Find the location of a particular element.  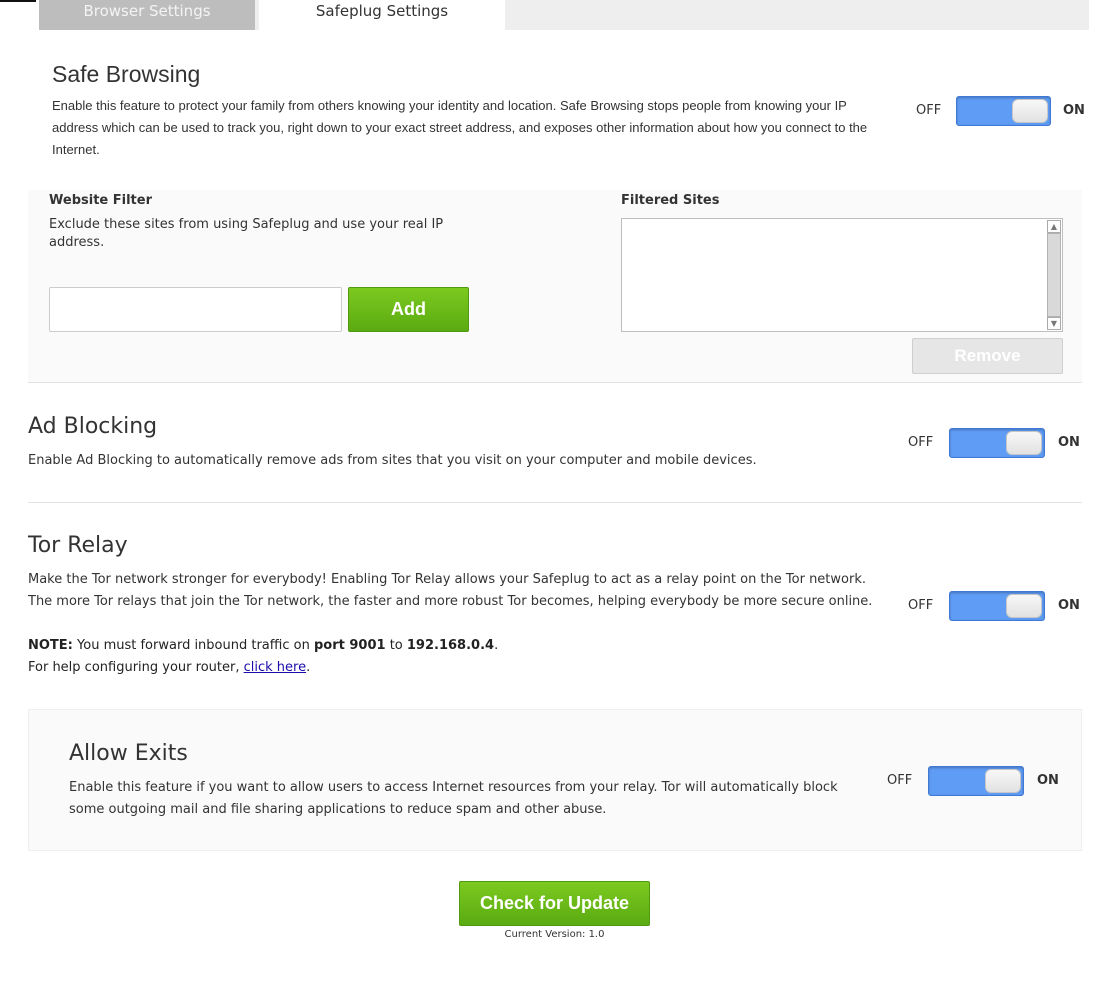

ad-blocking-title: Ad Blocking is located at coordinates (93, 426).